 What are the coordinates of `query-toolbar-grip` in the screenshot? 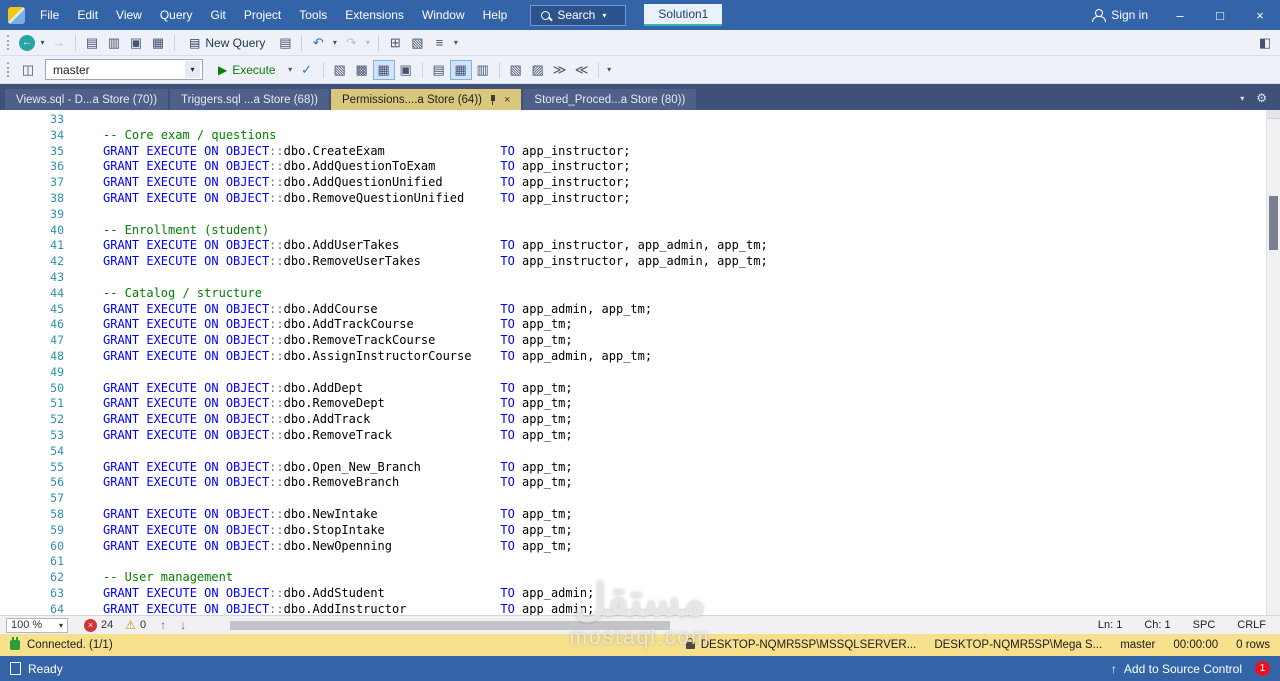 It's located at (8, 69).